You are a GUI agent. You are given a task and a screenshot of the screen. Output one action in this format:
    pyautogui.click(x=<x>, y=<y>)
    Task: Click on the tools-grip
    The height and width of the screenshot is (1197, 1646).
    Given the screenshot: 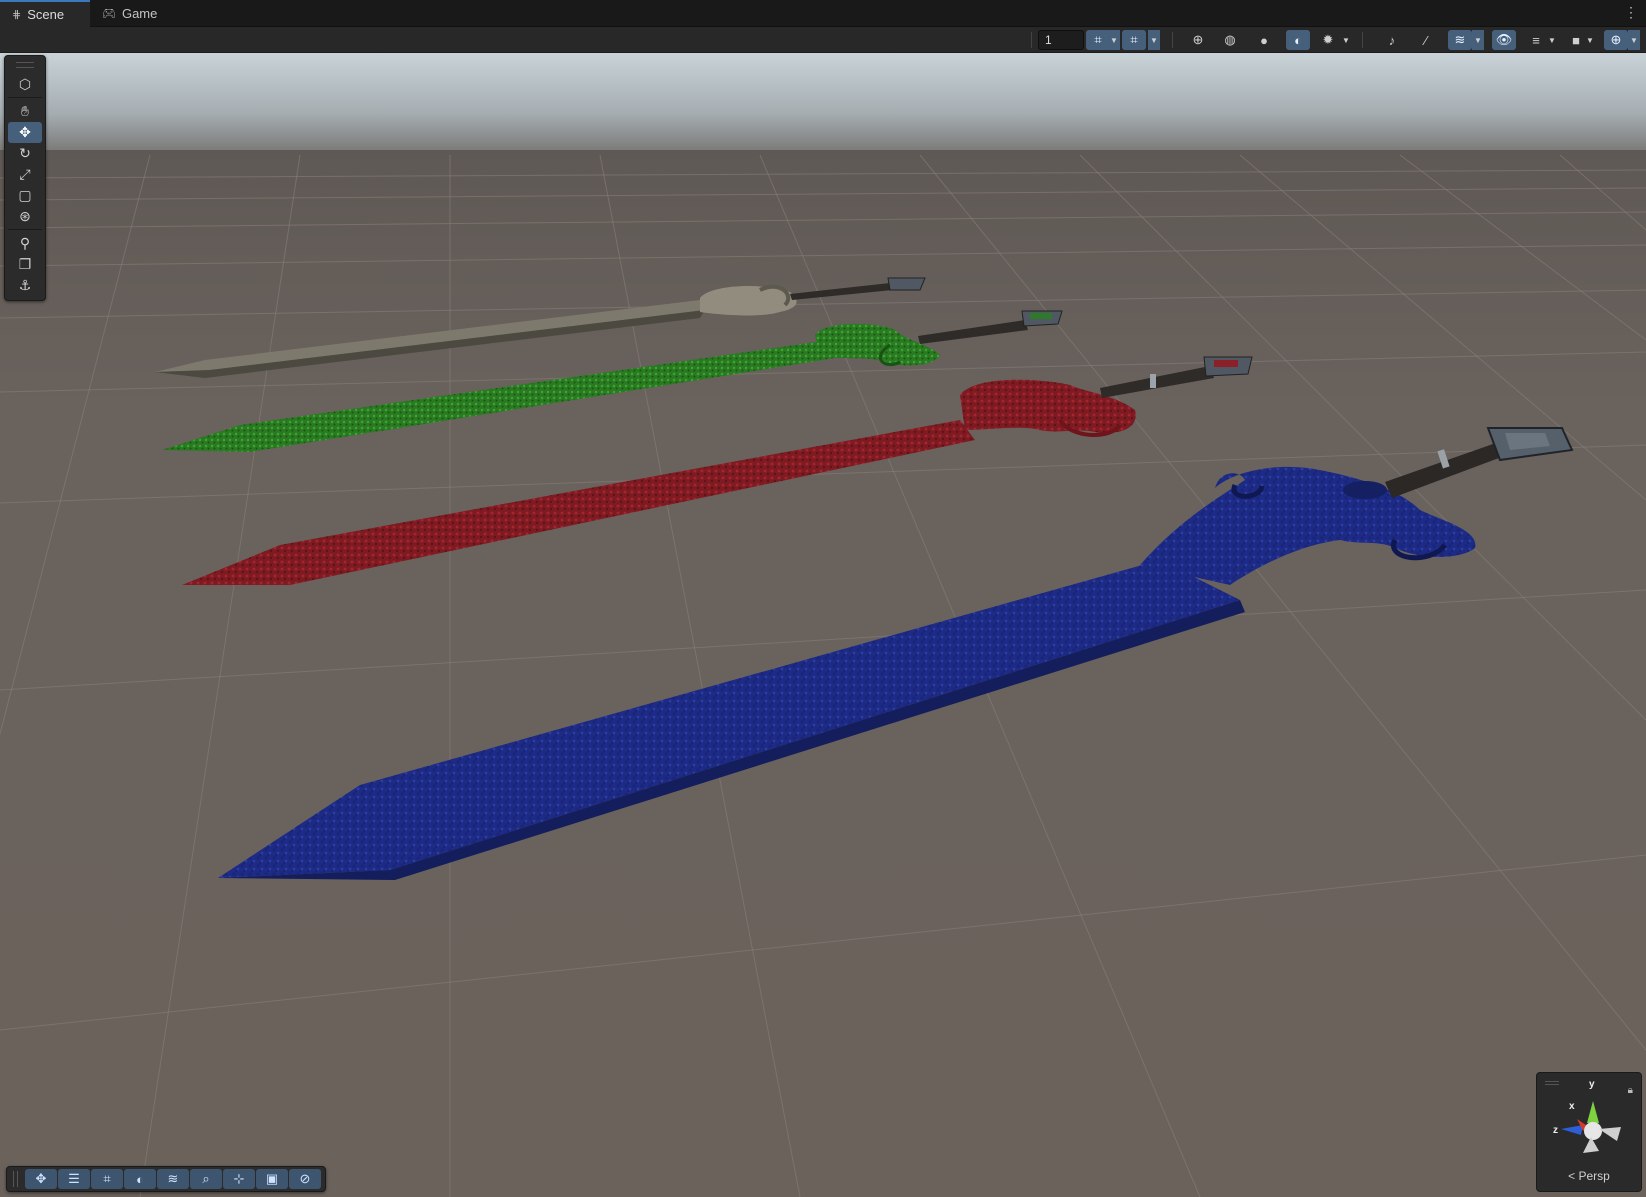 What is the action you would take?
    pyautogui.click(x=25, y=65)
    